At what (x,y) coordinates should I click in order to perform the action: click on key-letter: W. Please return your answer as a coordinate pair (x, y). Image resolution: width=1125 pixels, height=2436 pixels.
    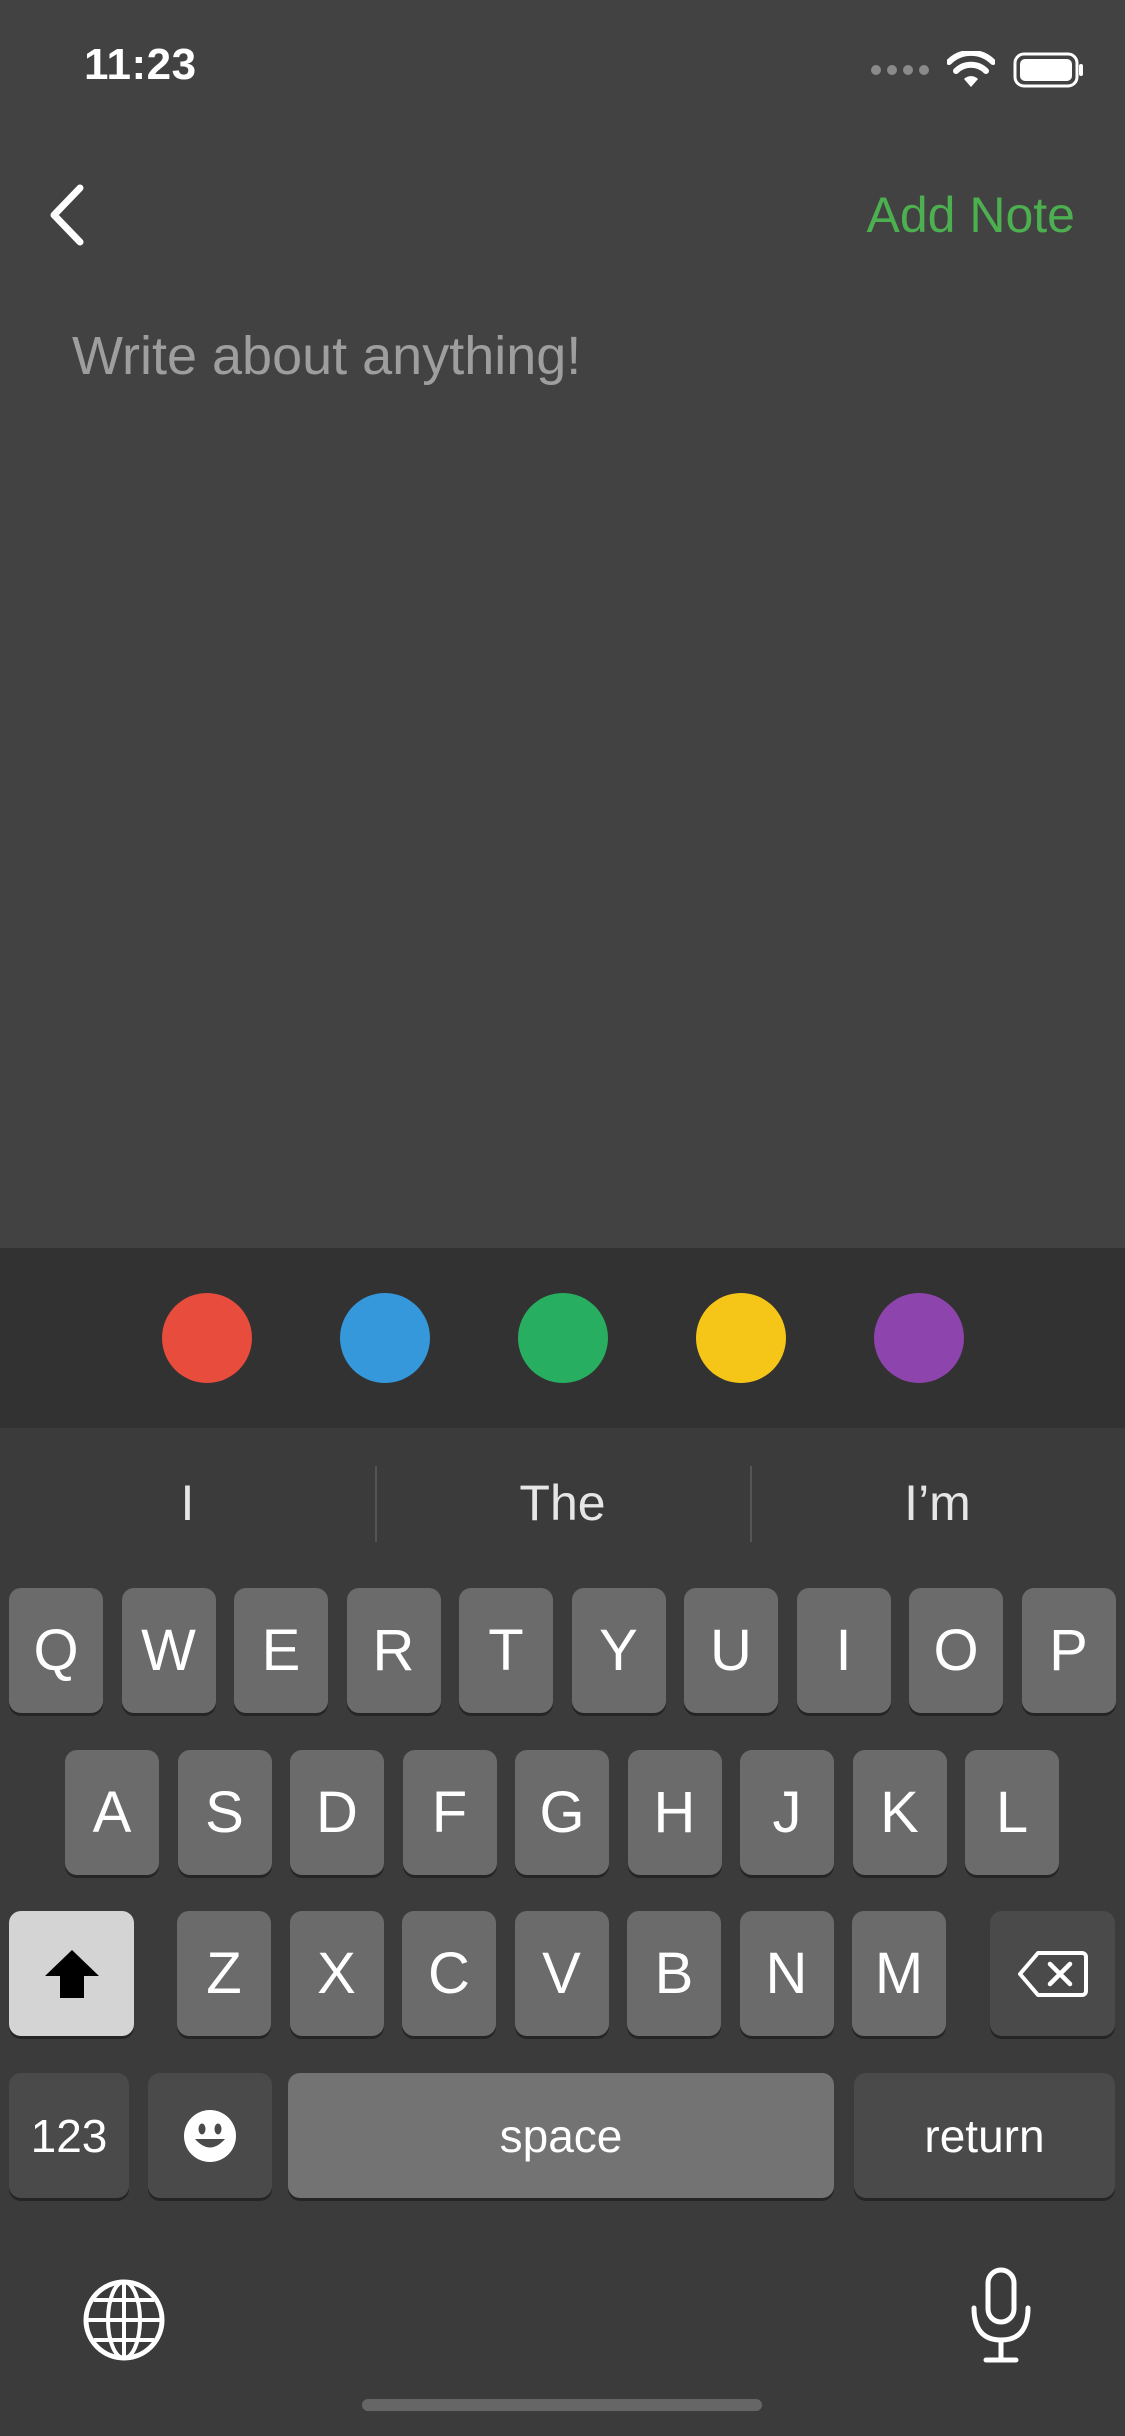
    Looking at the image, I should click on (168, 1650).